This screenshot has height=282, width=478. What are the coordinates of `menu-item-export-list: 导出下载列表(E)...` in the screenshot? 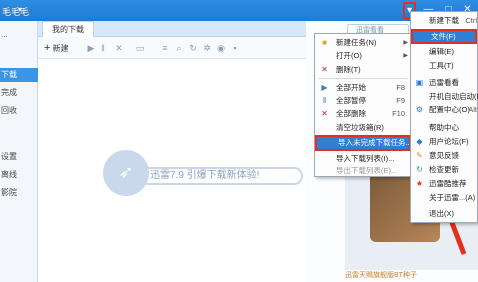 It's located at (367, 170).